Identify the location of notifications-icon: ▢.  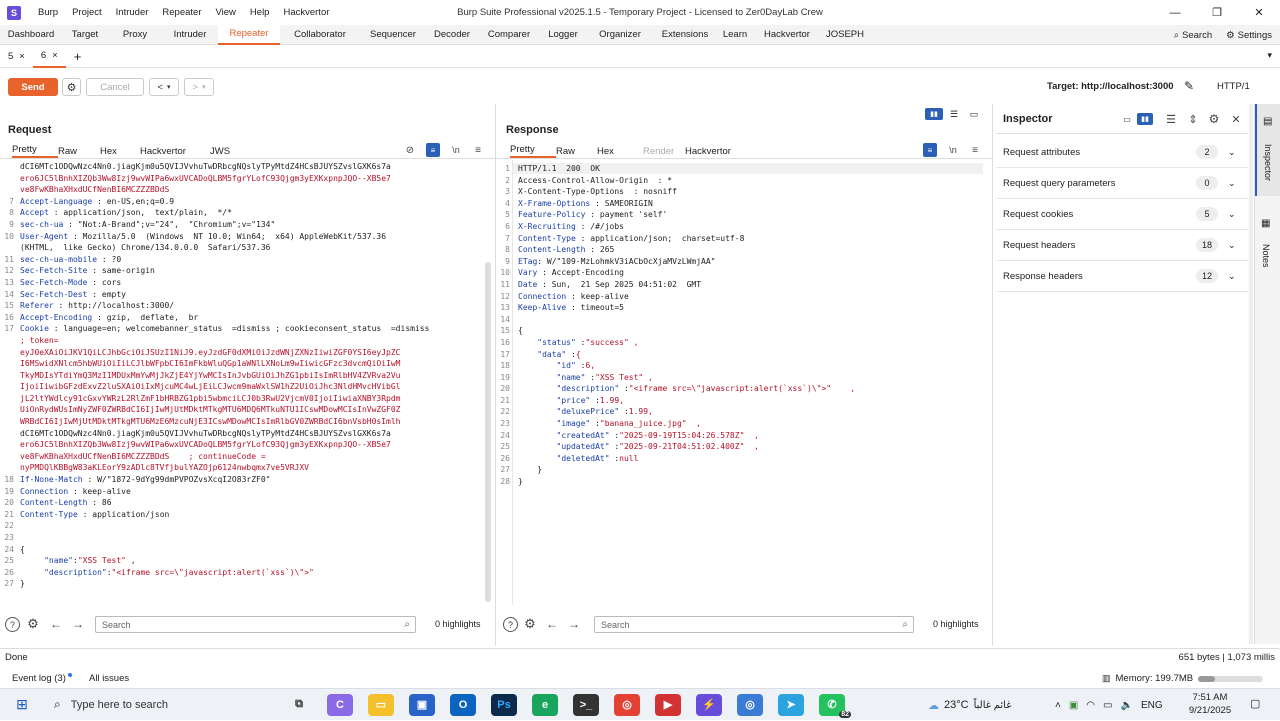
(1255, 703).